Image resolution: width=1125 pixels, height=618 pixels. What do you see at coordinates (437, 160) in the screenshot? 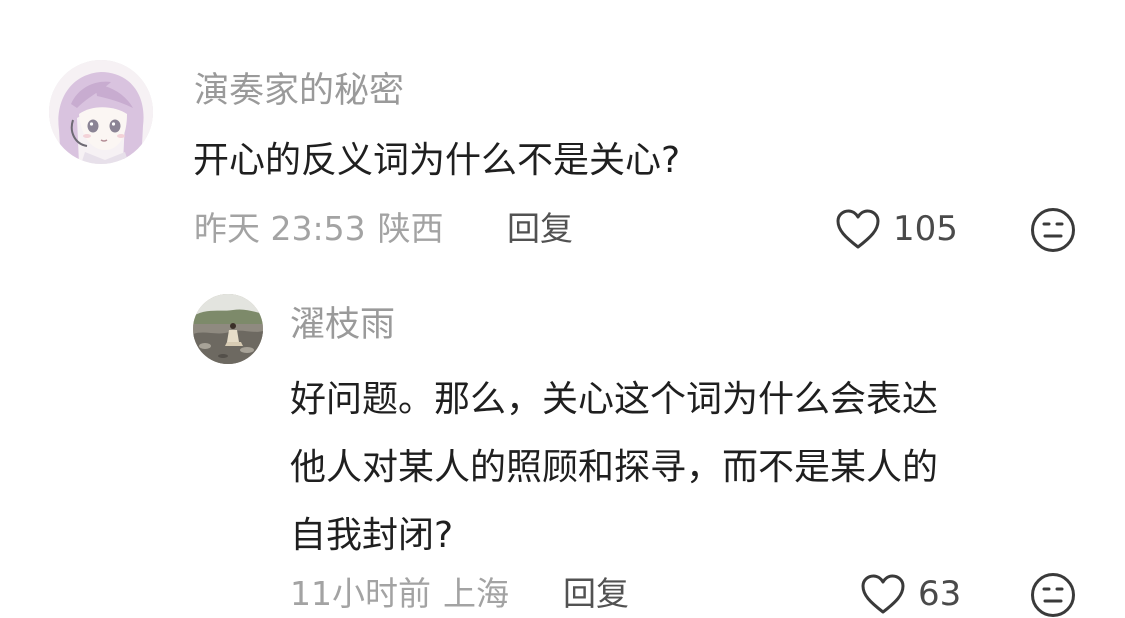
I see `comment-text: 开心的反义词为什么不是关心?` at bounding box center [437, 160].